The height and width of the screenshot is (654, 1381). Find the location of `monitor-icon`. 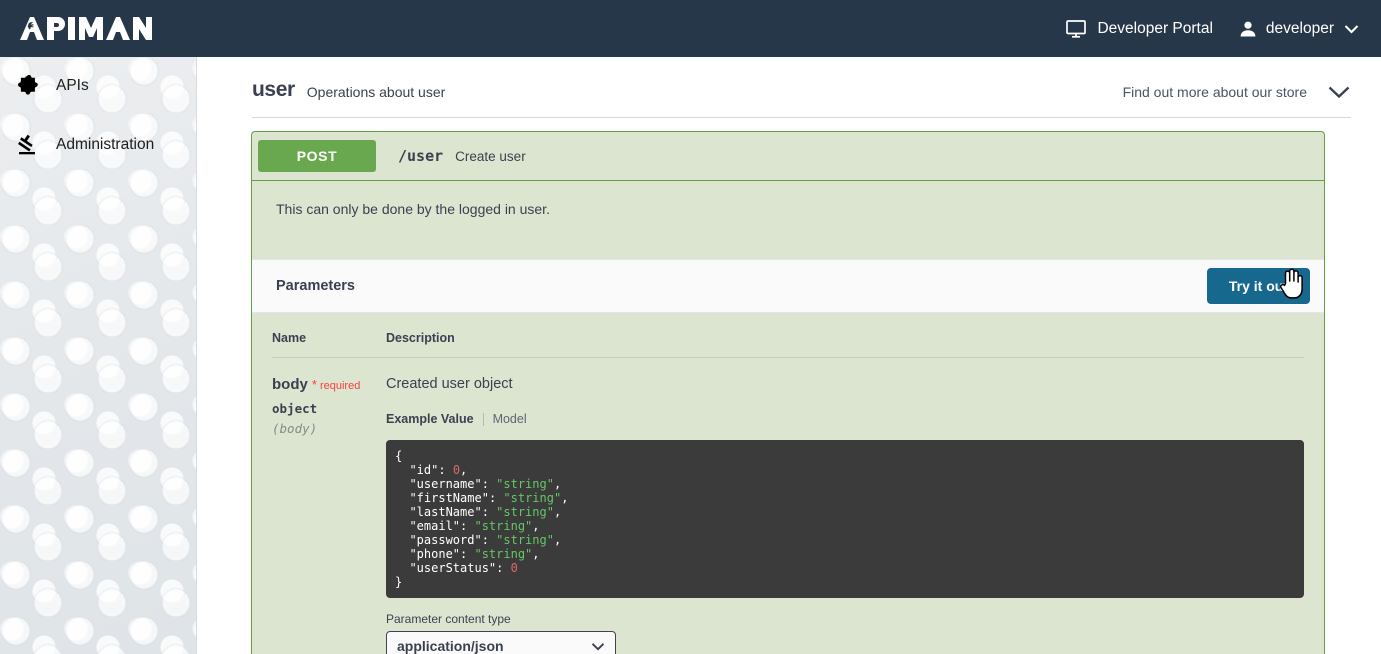

monitor-icon is located at coordinates (1077, 28).